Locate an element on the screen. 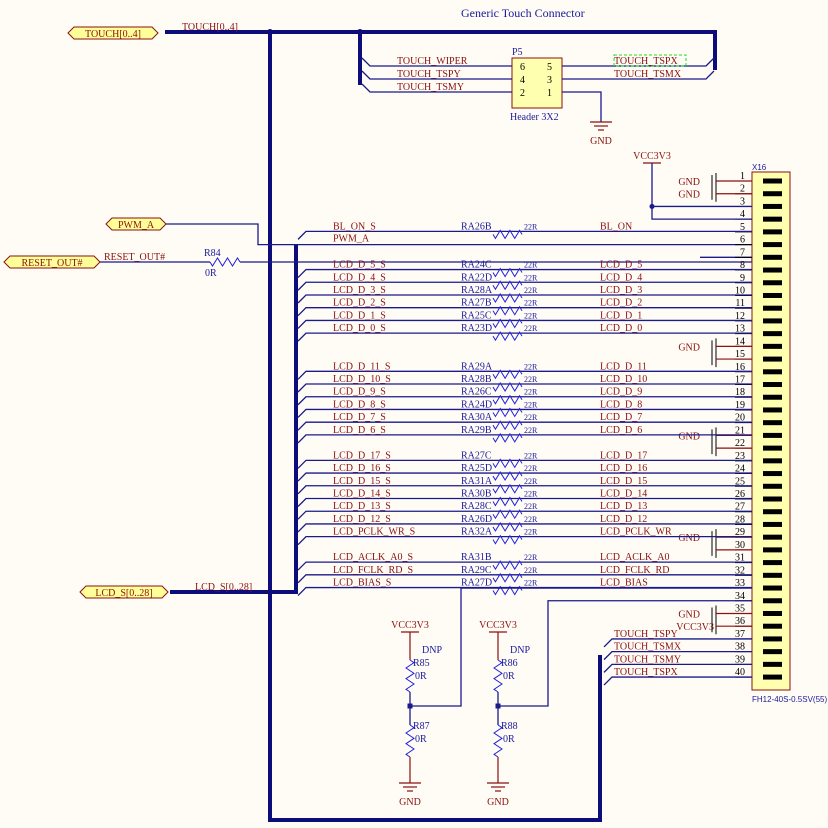 The height and width of the screenshot is (828, 828). resistor-ref: RA22D is located at coordinates (476, 277).